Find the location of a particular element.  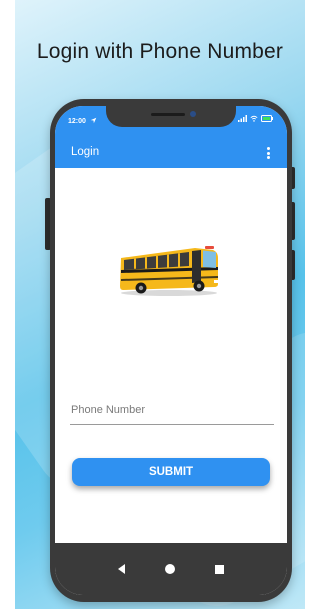

status-icons is located at coordinates (255, 118).